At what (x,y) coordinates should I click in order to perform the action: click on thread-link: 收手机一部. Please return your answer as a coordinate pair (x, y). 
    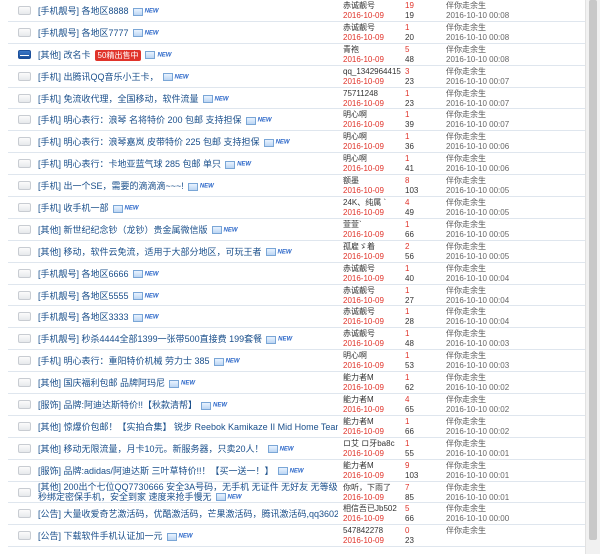
    Looking at the image, I should click on (86, 208).